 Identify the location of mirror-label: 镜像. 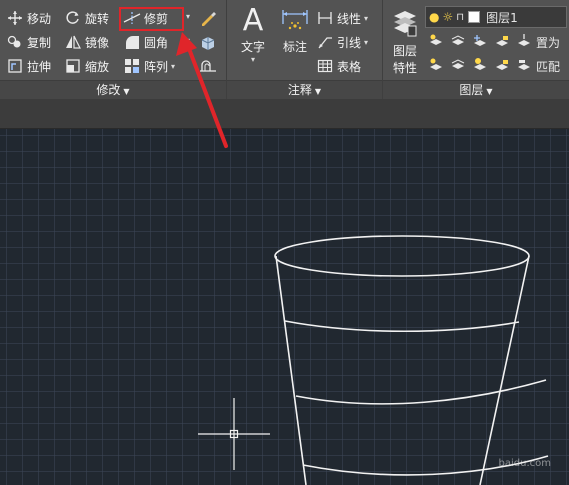
(97, 42).